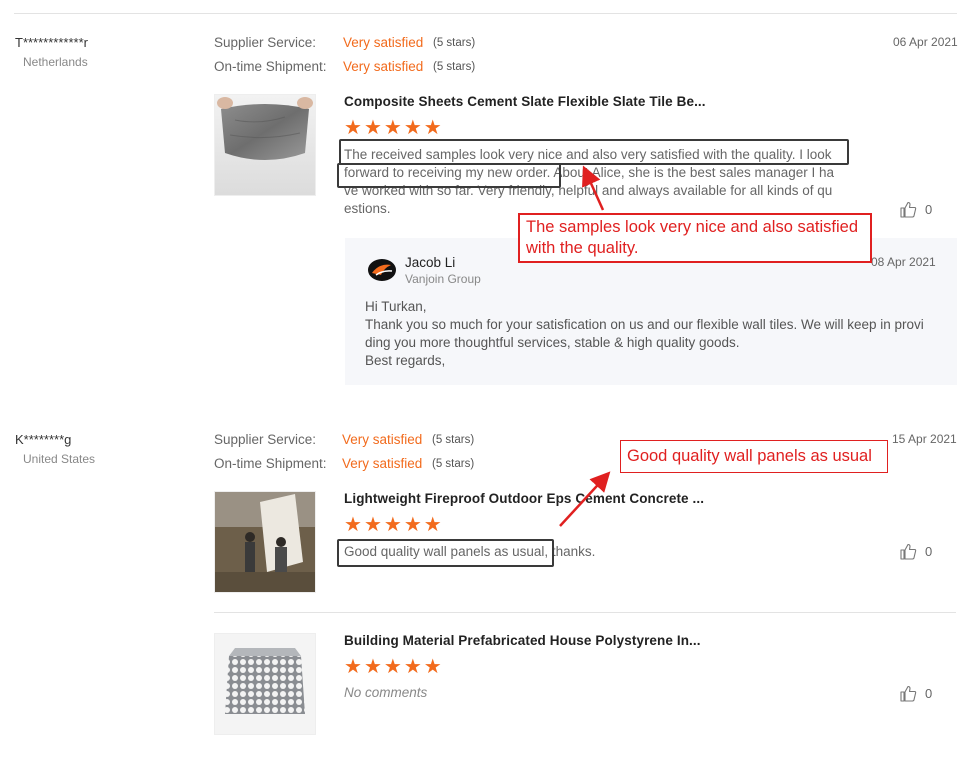 Image resolution: width=977 pixels, height=772 pixels. I want to click on annotation-arrows, so click(585, 346).